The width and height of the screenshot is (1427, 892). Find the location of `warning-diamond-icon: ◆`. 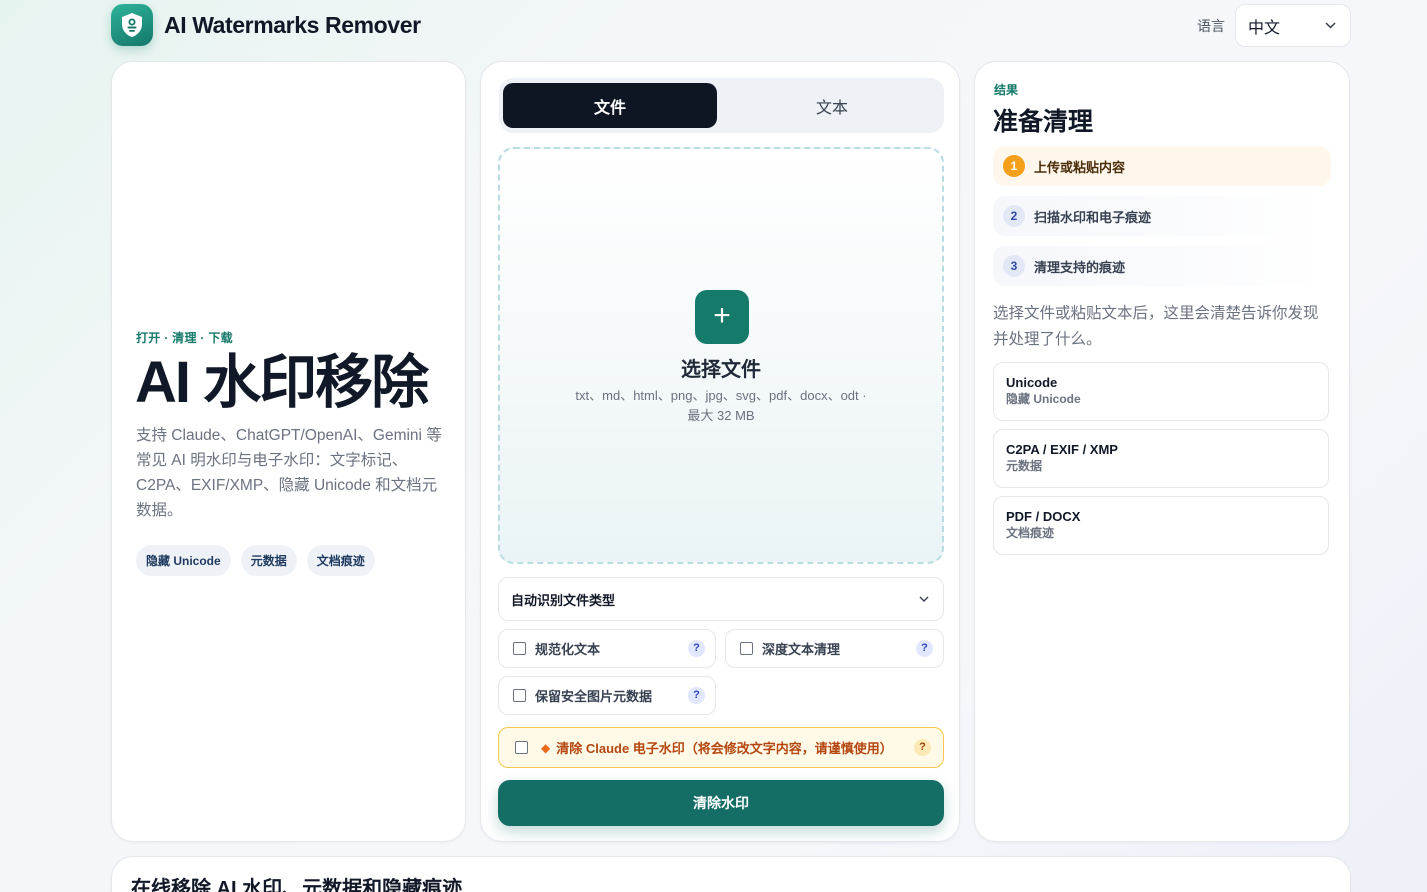

warning-diamond-icon: ◆ is located at coordinates (546, 747).